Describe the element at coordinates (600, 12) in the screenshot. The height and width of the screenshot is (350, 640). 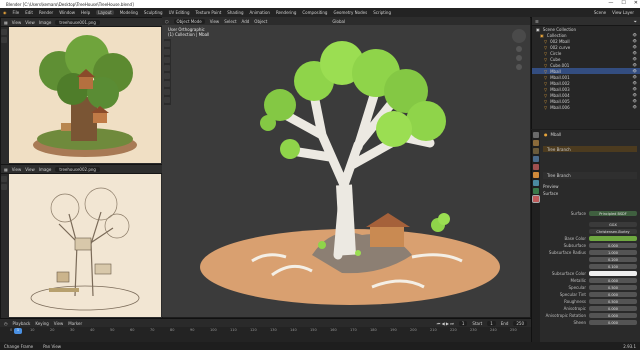
I see `scene-selector: Scene` at that location.